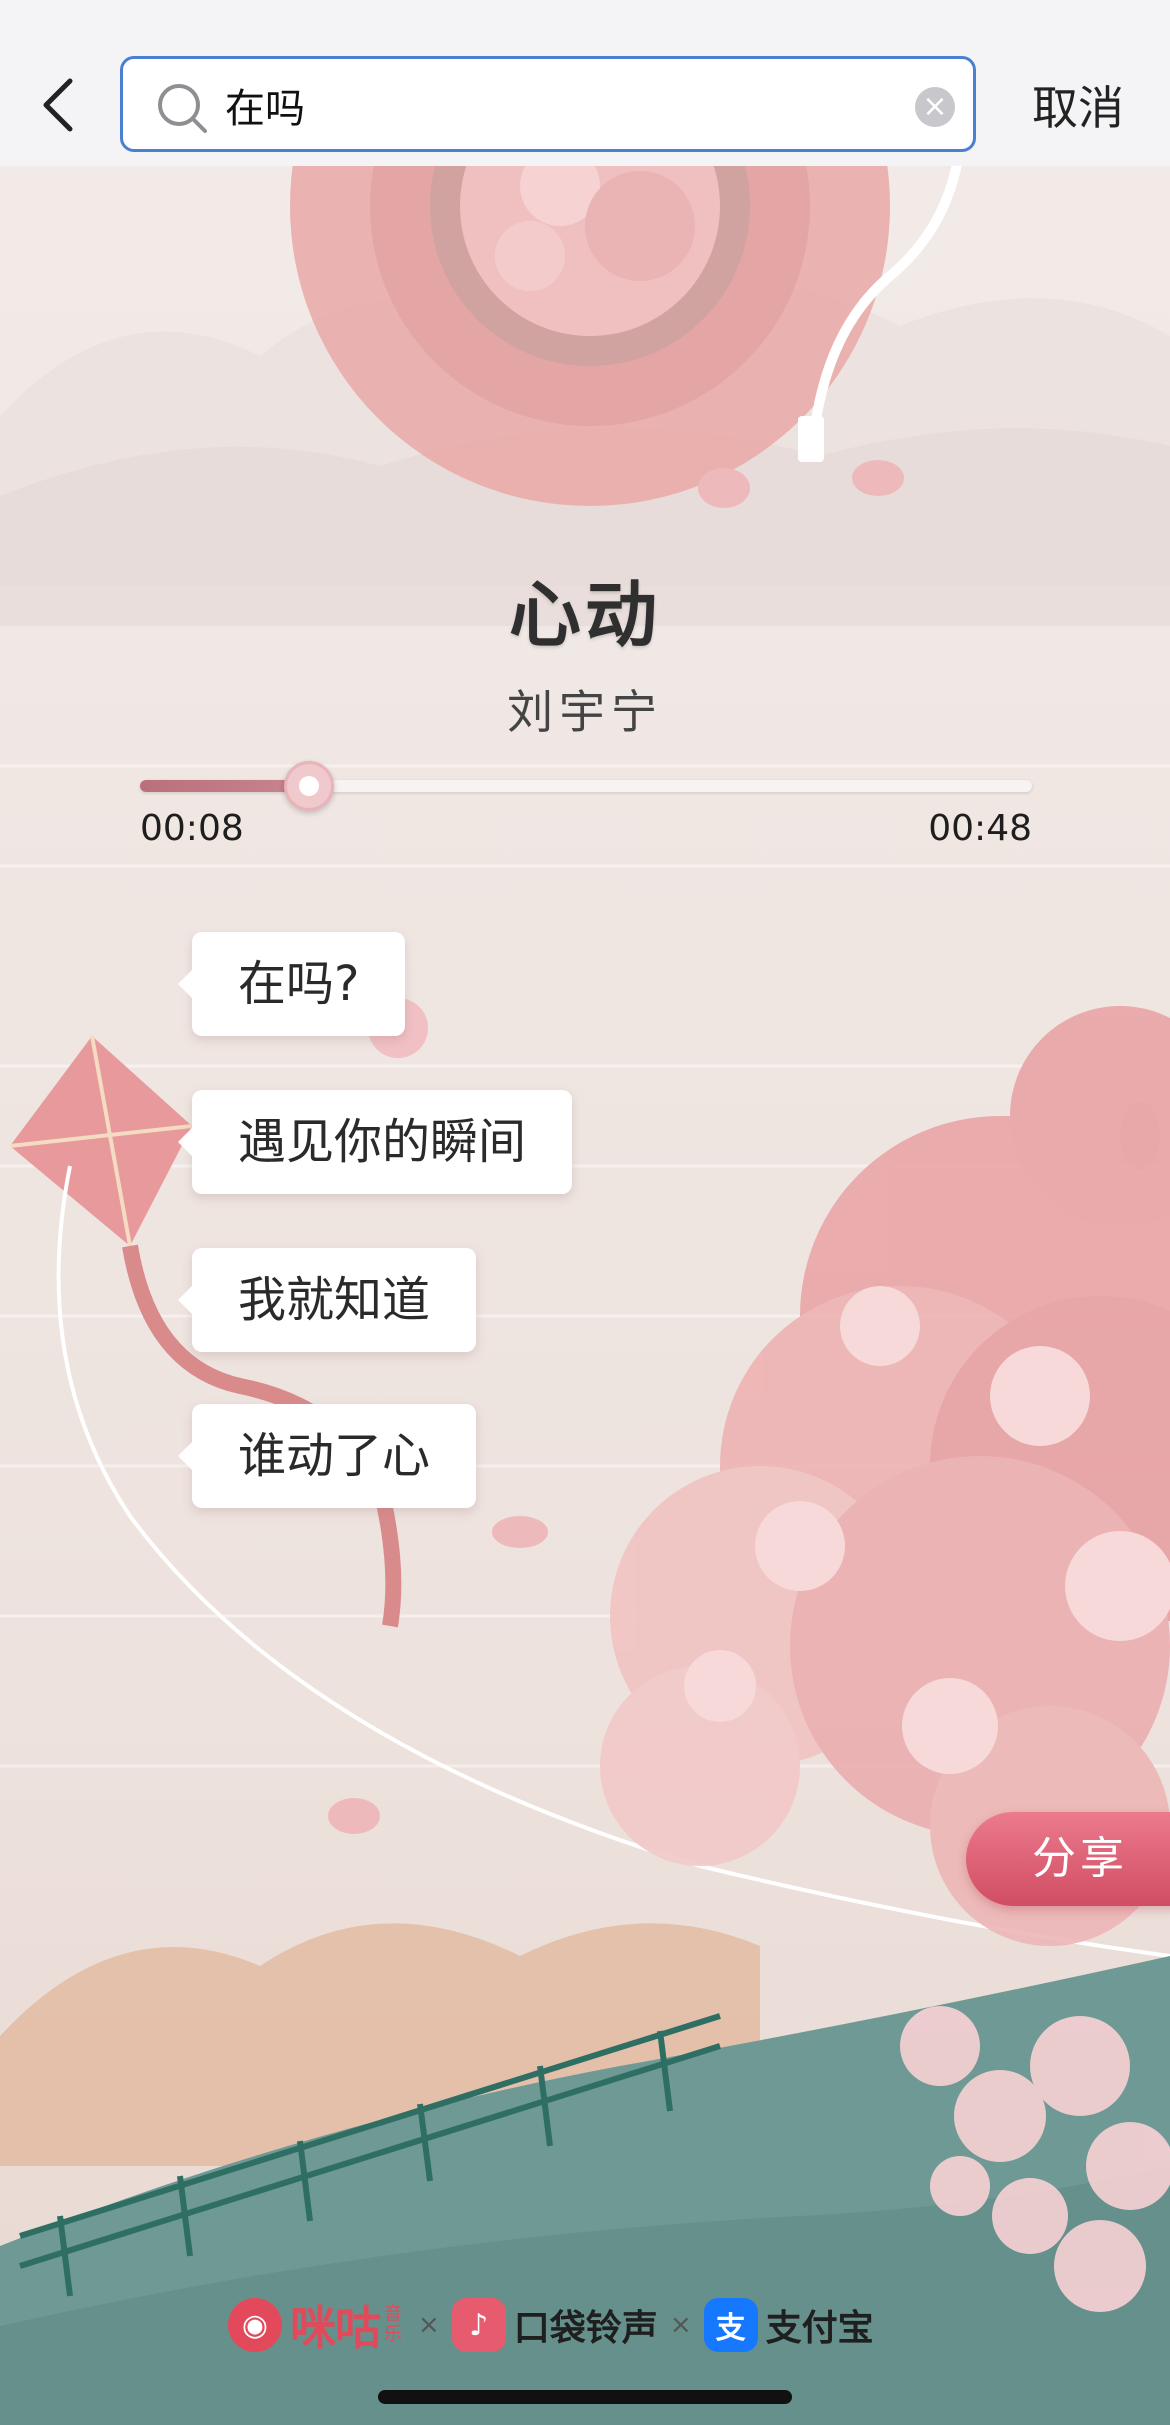 The image size is (1170, 2425). I want to click on time-total: 00:48, so click(980, 828).